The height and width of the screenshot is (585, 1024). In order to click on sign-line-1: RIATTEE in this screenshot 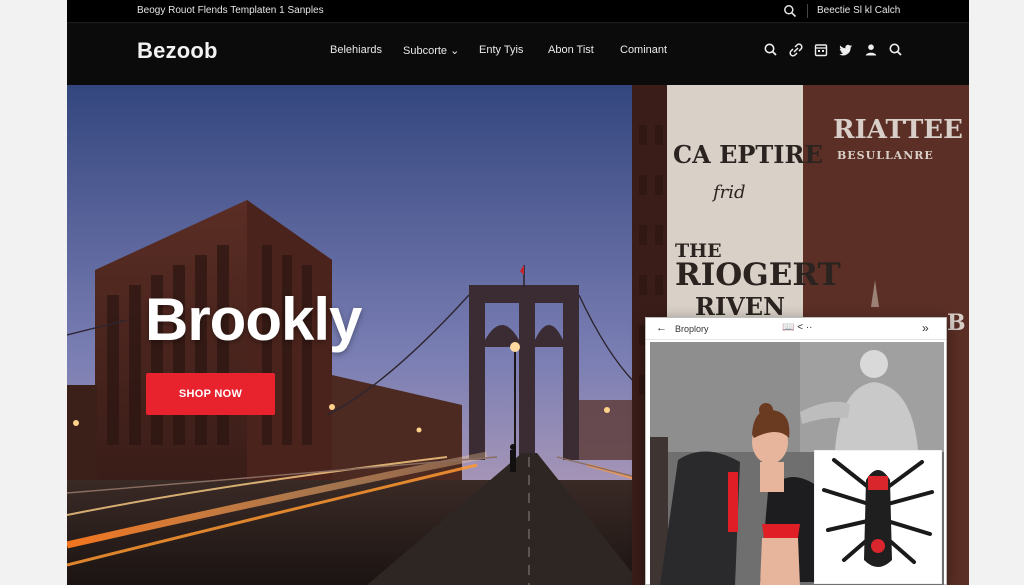, I will do `click(898, 130)`.